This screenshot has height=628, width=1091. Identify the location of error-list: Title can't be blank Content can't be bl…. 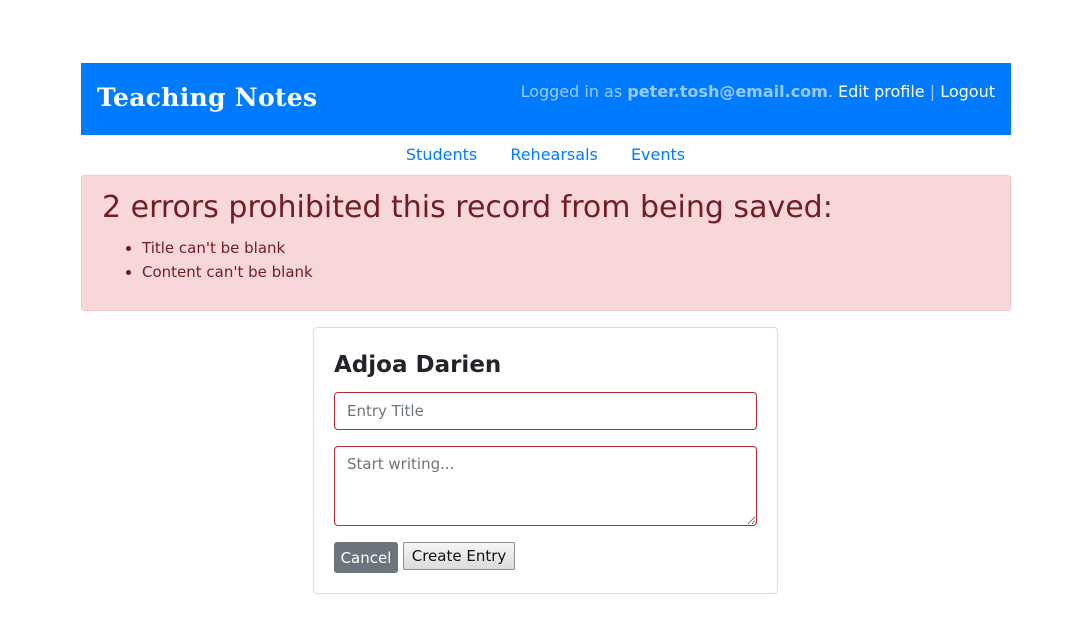
(208, 260).